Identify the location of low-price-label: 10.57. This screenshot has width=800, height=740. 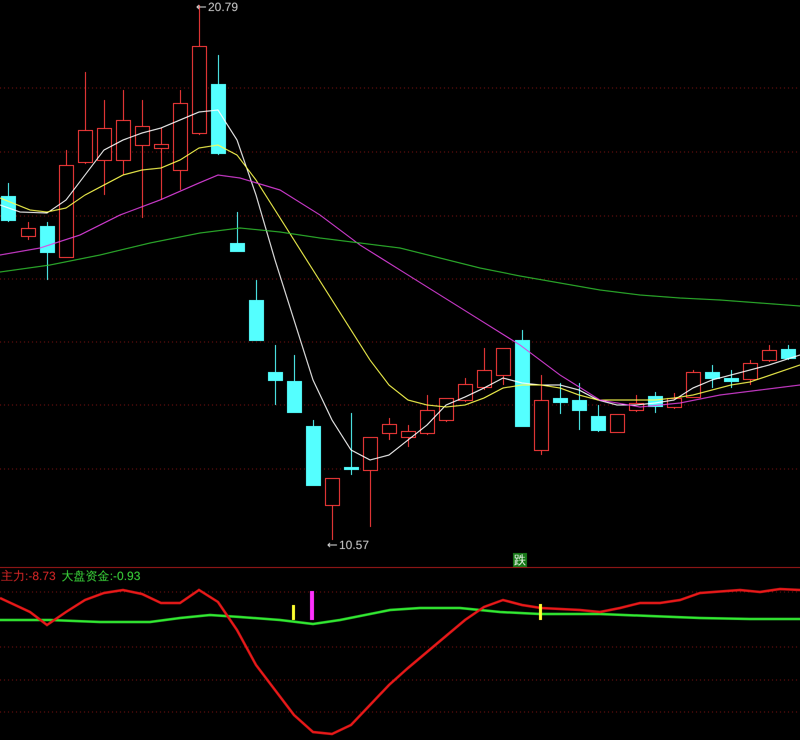
(354, 545).